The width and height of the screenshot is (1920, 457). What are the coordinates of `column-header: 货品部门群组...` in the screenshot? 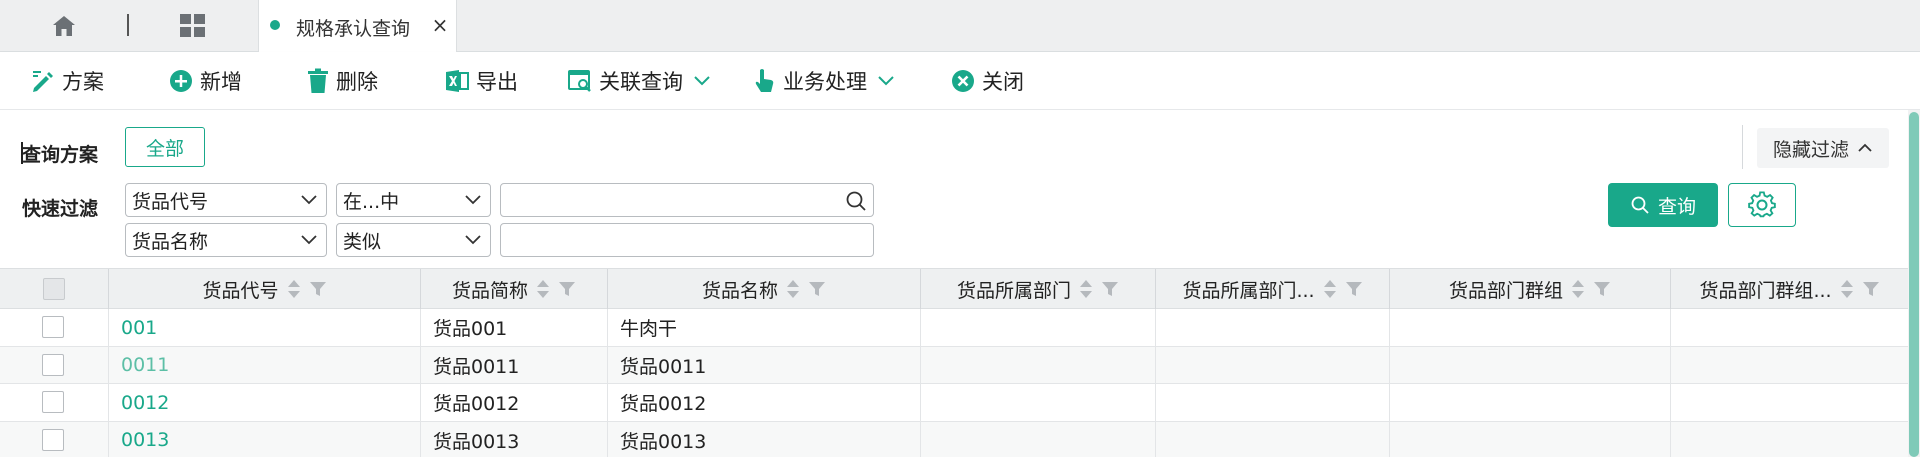 It's located at (1789, 289).